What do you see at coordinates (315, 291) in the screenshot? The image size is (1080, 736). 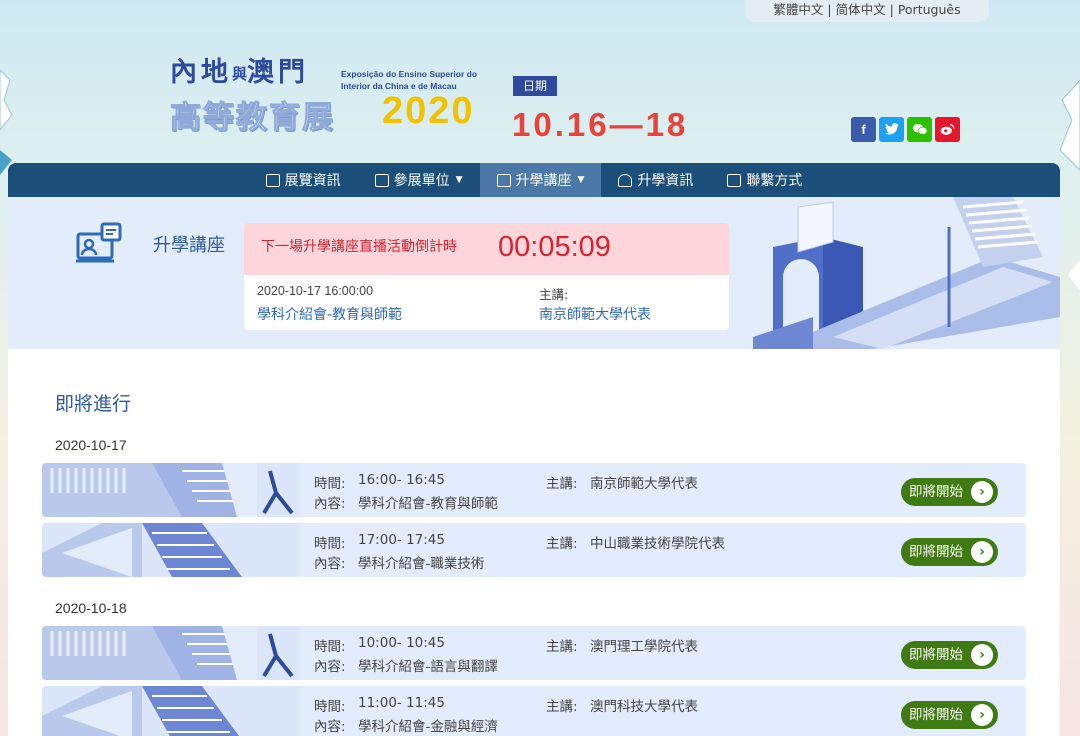 I see `next-session-datetime: 2020-10-17 16:00:00` at bounding box center [315, 291].